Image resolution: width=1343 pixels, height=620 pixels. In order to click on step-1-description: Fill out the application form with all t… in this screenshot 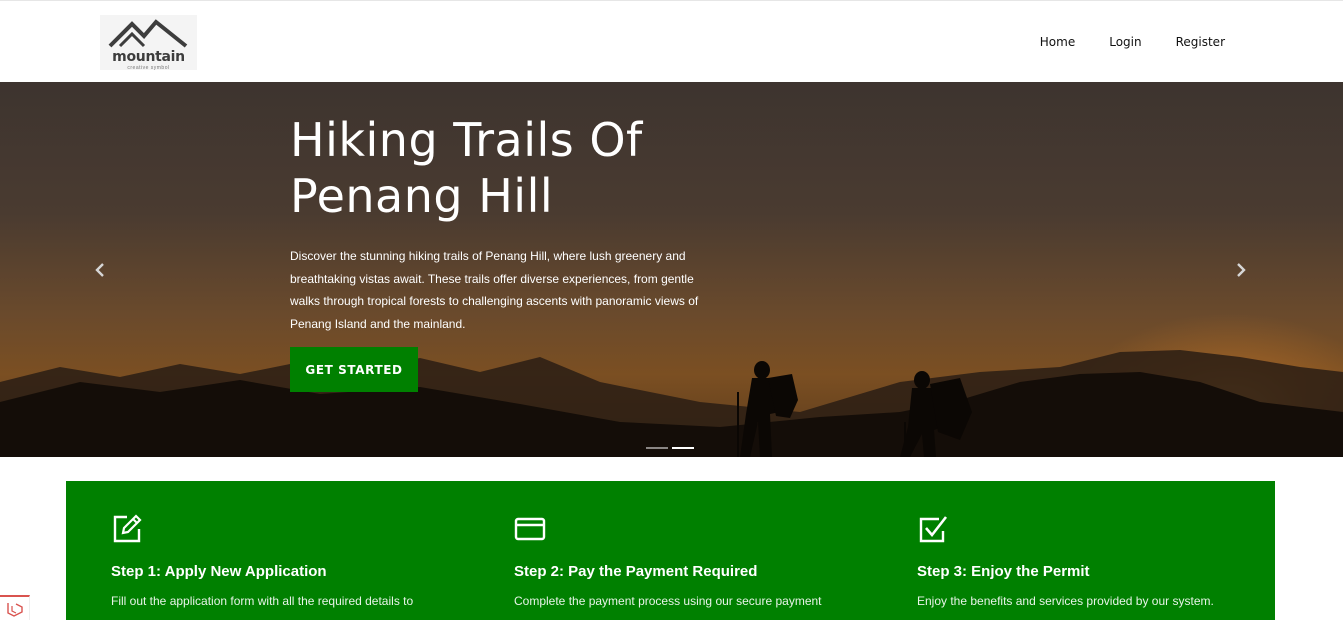, I will do `click(262, 601)`.